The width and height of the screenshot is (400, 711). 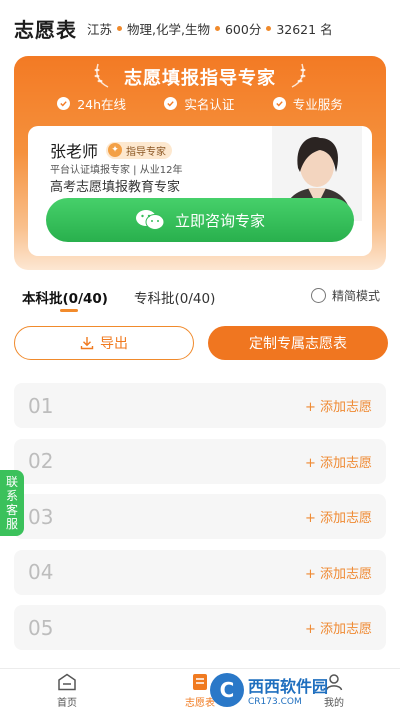 I want to click on feature-item: 实名认证, so click(x=199, y=103).